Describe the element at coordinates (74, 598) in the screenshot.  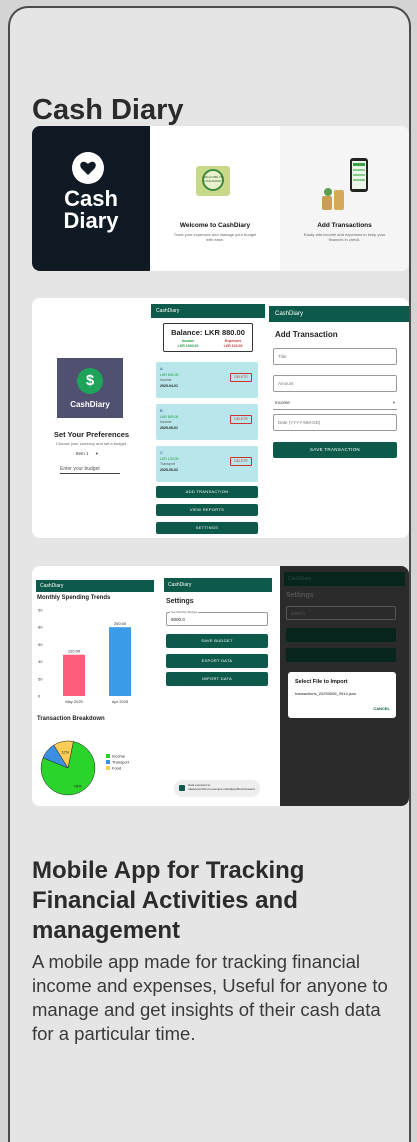
I see `chart-title: Monthly Spending Trends` at that location.